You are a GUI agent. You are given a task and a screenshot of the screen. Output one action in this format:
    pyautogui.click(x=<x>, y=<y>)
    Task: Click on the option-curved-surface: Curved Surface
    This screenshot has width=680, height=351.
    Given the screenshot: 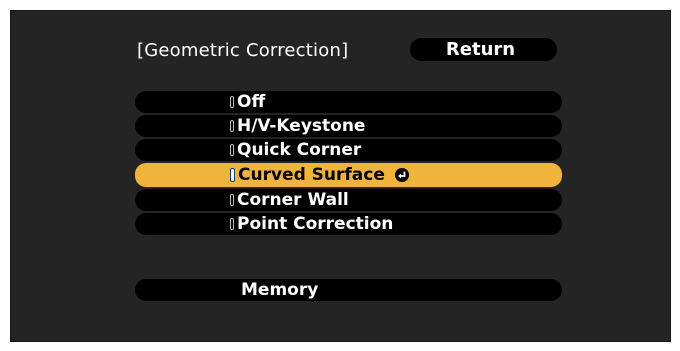 What is the action you would take?
    pyautogui.click(x=348, y=175)
    